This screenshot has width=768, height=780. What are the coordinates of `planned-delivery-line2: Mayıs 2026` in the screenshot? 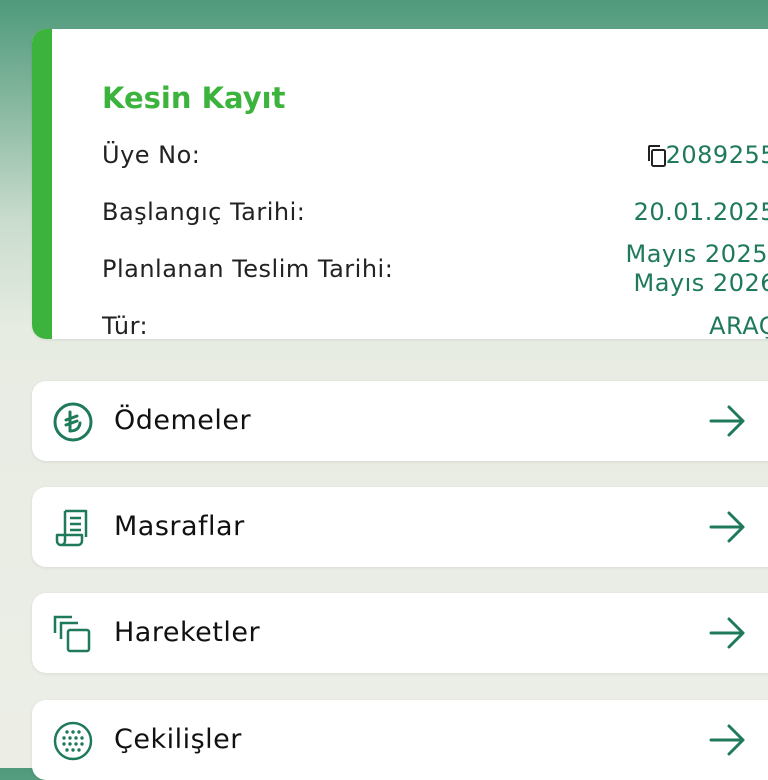 It's located at (697, 283).